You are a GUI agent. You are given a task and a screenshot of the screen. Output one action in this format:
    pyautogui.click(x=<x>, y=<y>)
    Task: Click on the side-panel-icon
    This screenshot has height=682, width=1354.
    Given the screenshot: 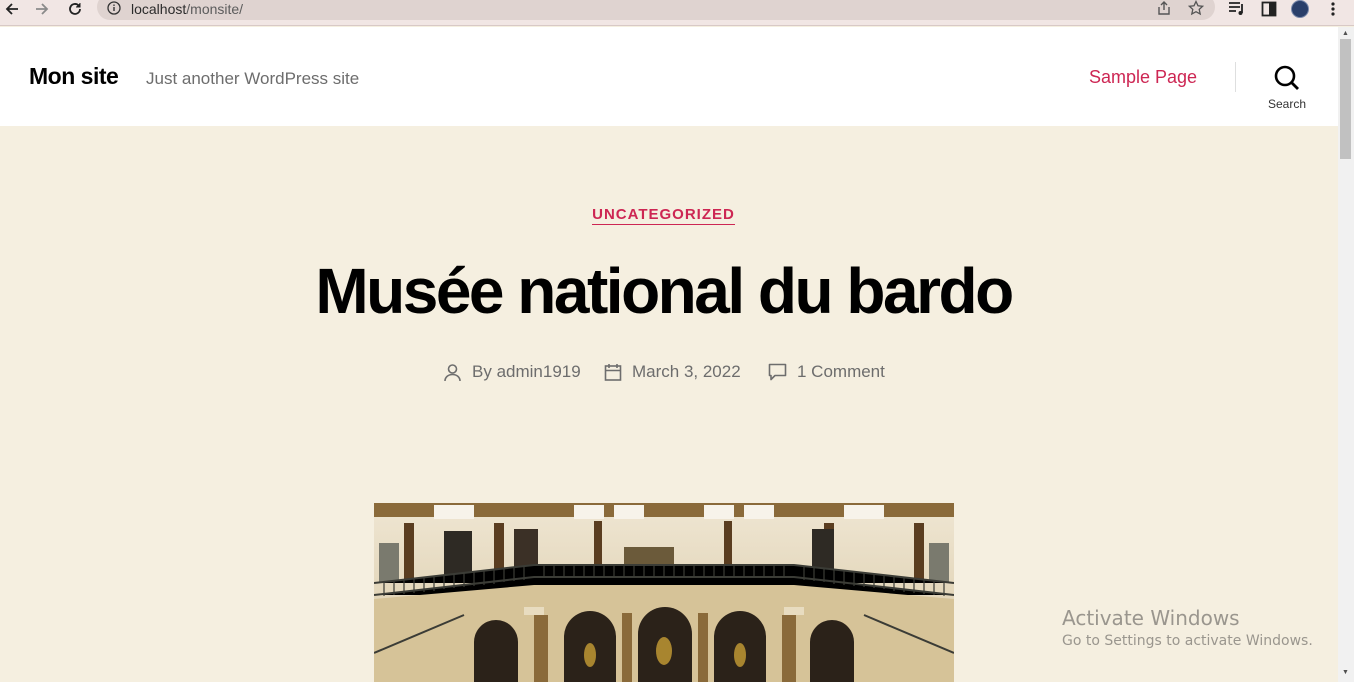 What is the action you would take?
    pyautogui.click(x=1269, y=9)
    